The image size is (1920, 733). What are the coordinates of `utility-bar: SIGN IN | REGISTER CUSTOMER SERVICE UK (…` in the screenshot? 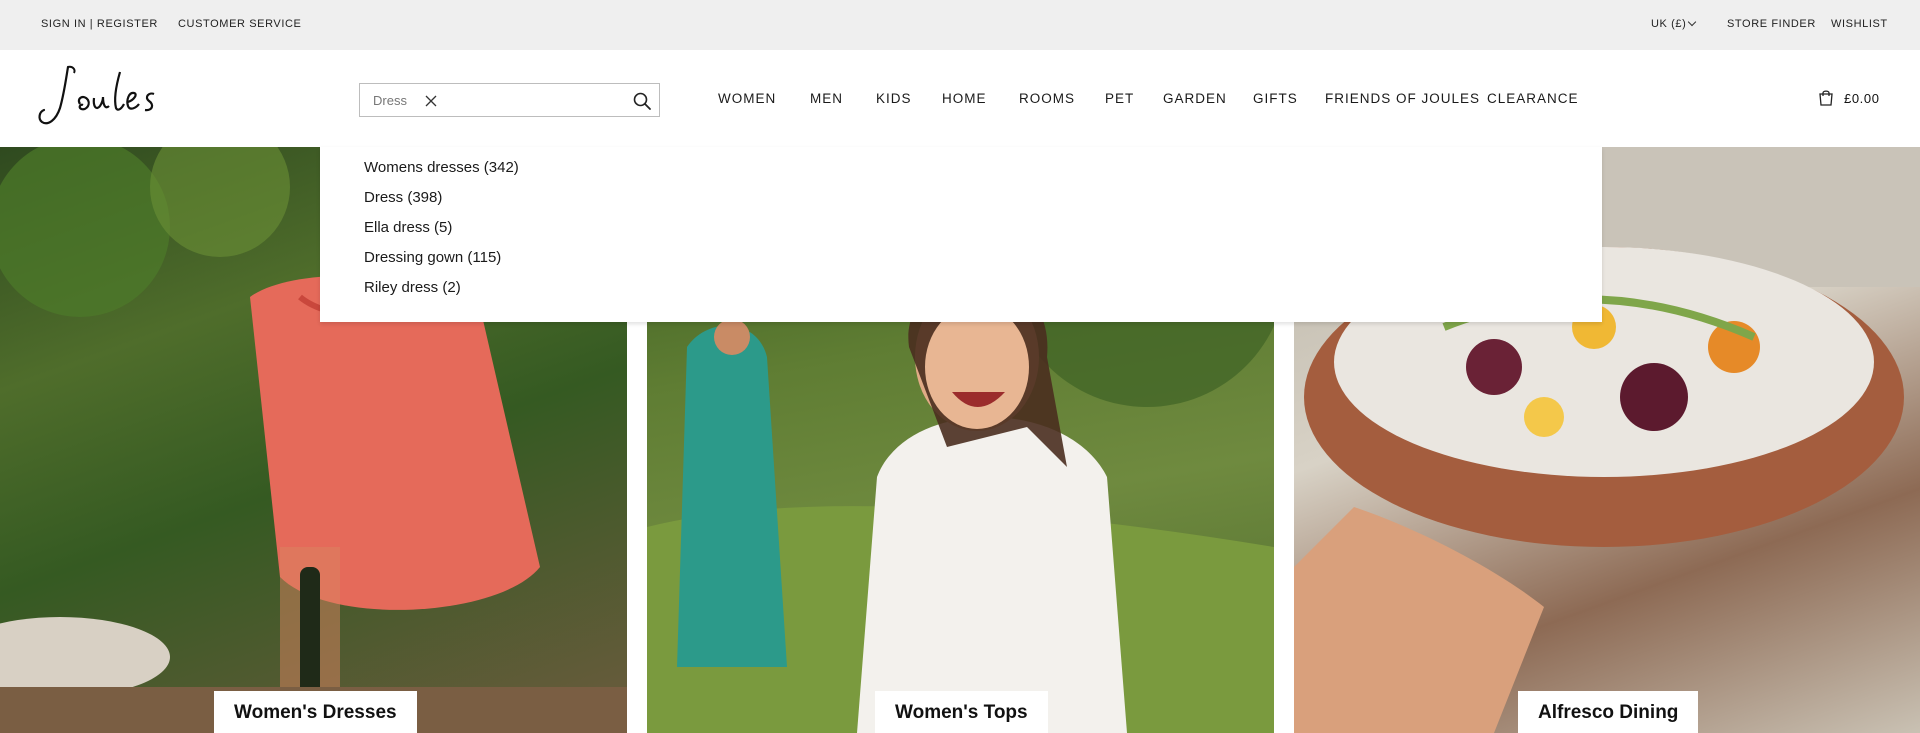 It's located at (960, 25).